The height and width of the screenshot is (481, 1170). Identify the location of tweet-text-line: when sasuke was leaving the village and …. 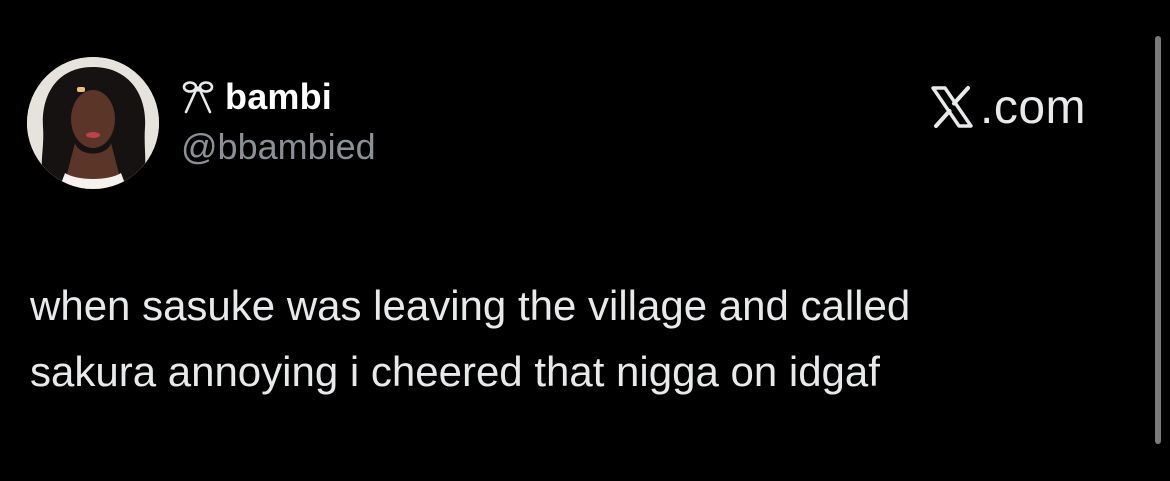
(470, 305).